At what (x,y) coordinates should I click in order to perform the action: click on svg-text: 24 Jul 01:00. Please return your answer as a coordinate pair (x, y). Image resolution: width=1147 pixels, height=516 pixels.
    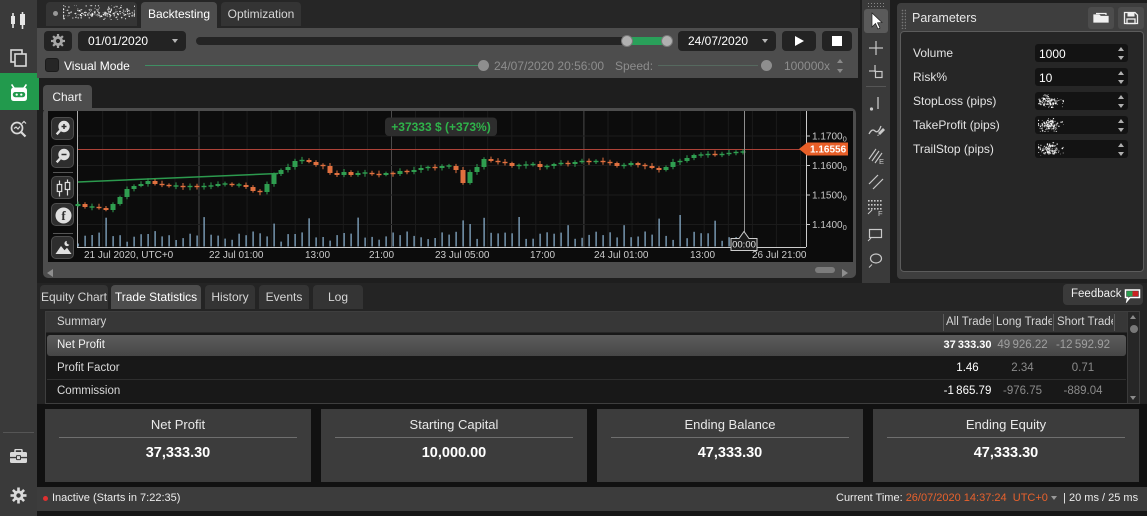
    Looking at the image, I should click on (621, 255).